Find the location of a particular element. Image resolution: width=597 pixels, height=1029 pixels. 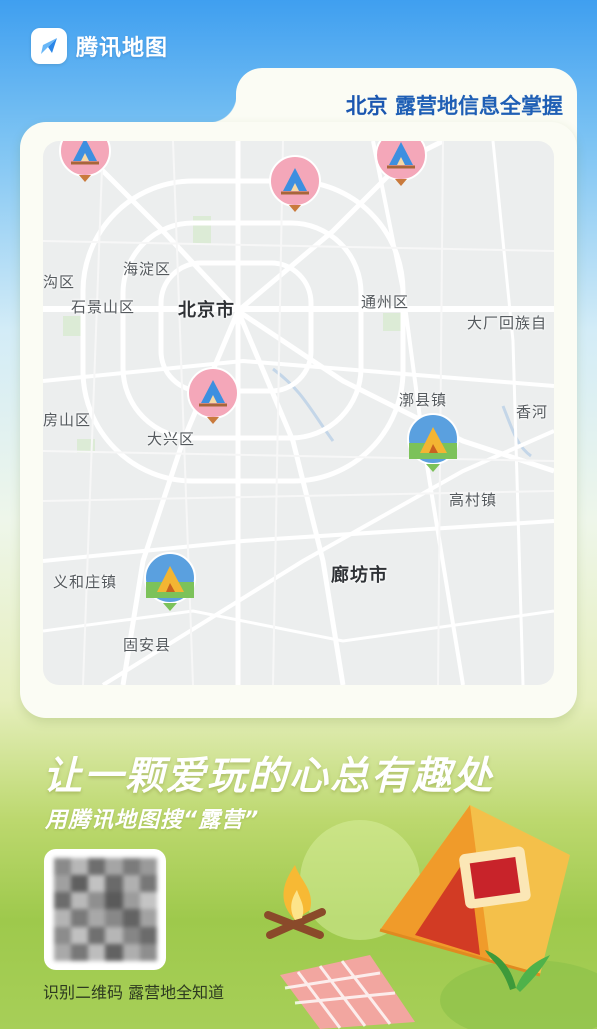

map-label-haidian: 海淀区 is located at coordinates (147, 269).